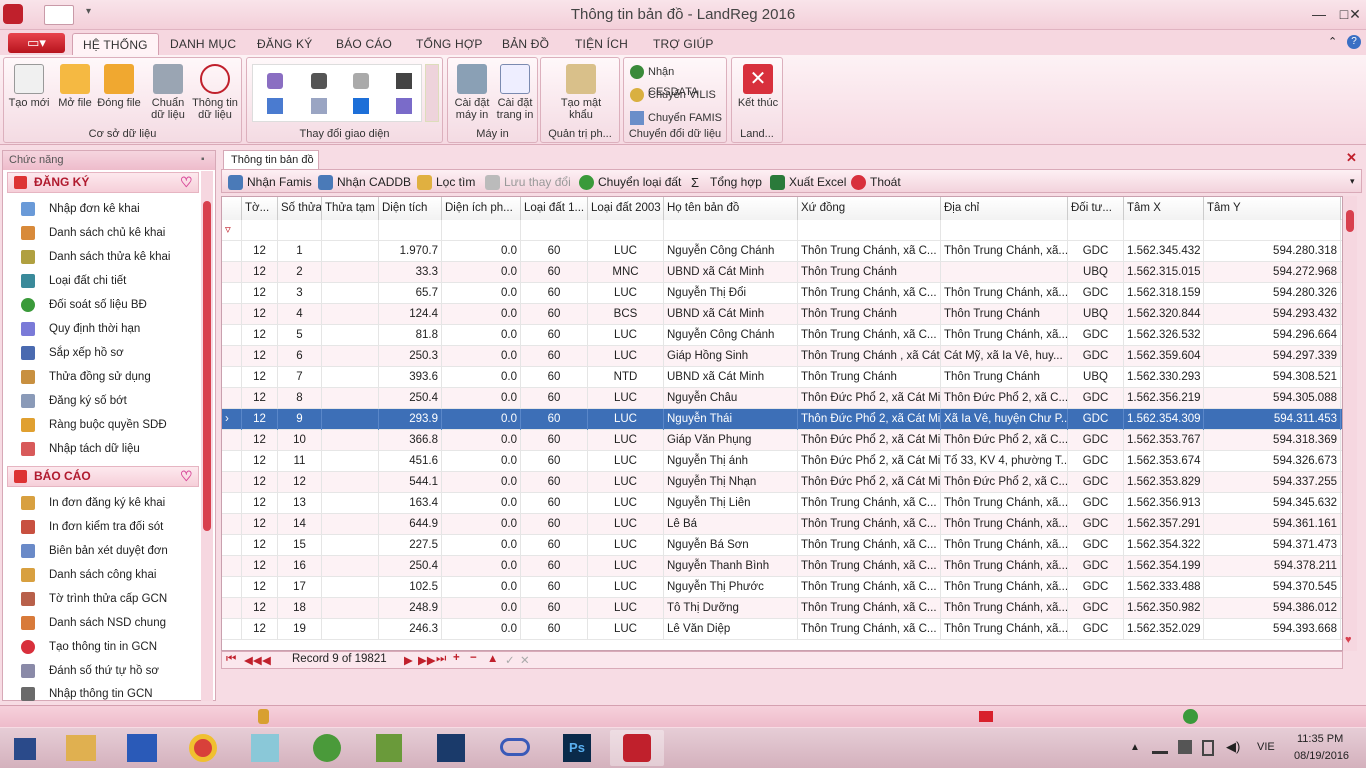 This screenshot has height=768, width=1366. What do you see at coordinates (410, 461) in the screenshot?
I see `table-cell: 451.6` at bounding box center [410, 461].